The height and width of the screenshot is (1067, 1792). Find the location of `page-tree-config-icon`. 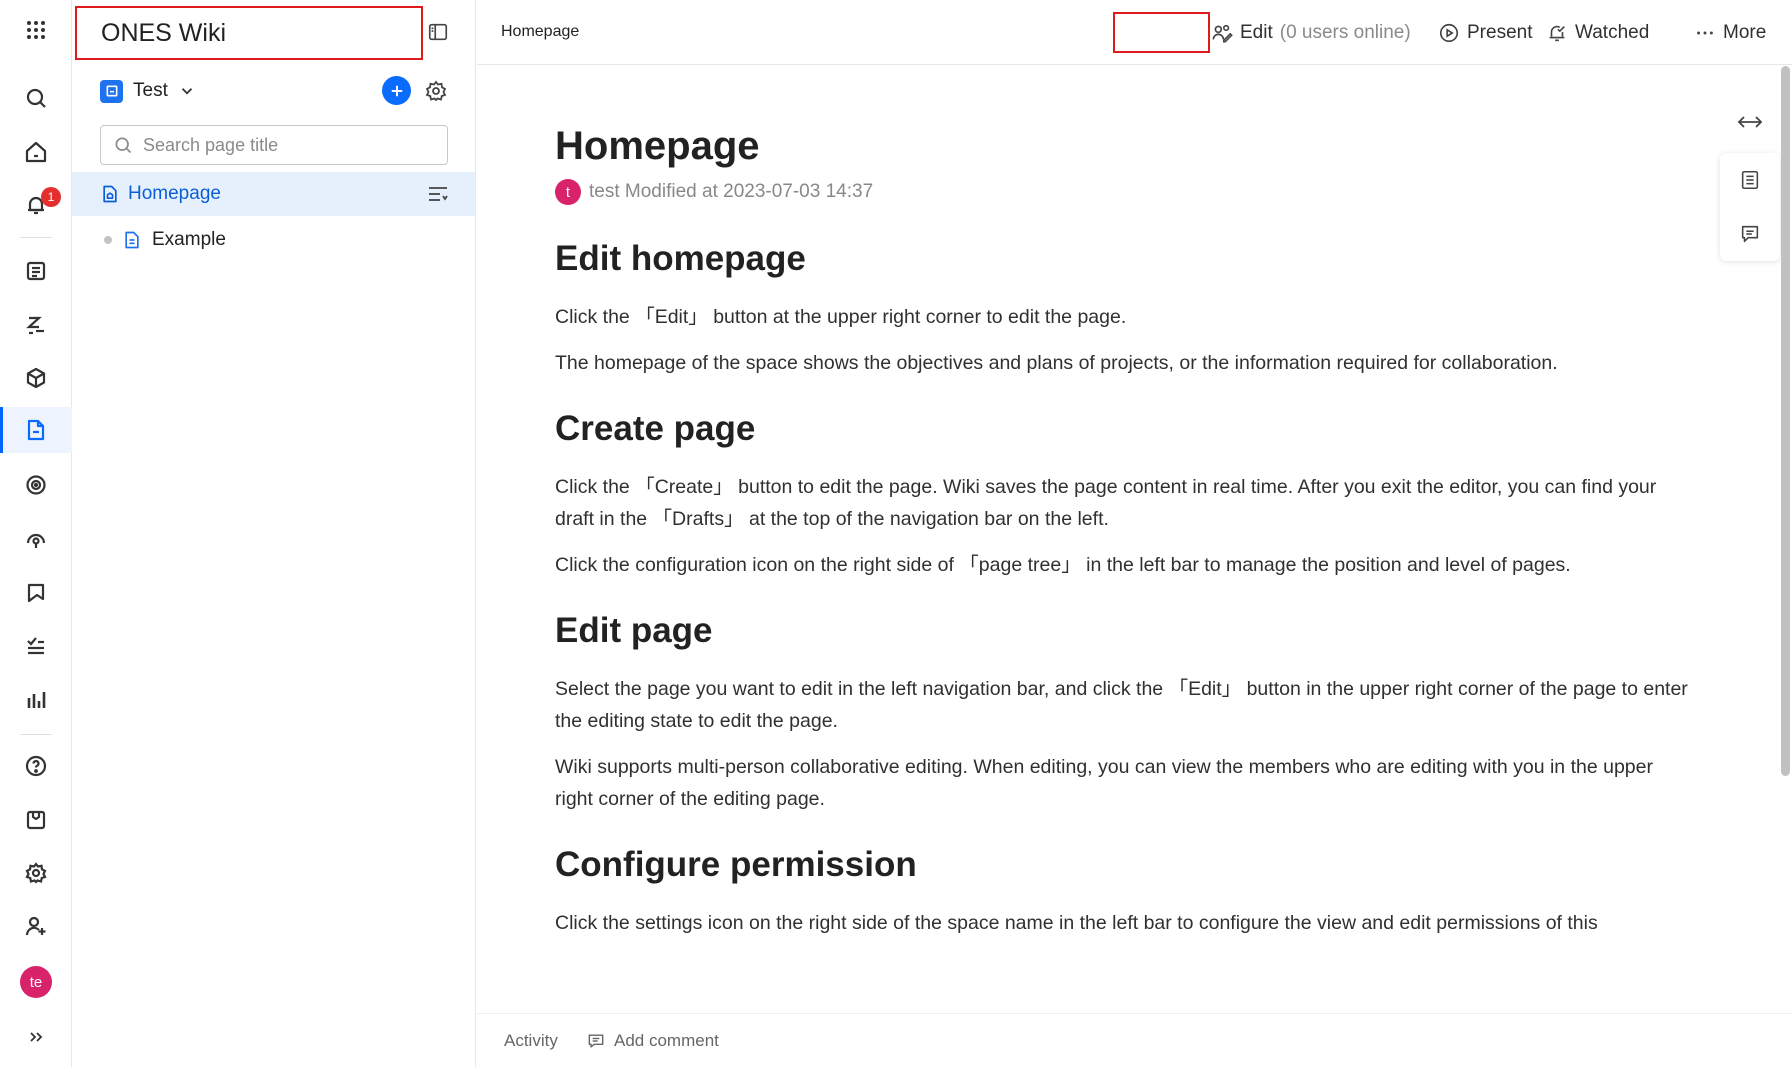

page-tree-config-icon is located at coordinates (438, 194).